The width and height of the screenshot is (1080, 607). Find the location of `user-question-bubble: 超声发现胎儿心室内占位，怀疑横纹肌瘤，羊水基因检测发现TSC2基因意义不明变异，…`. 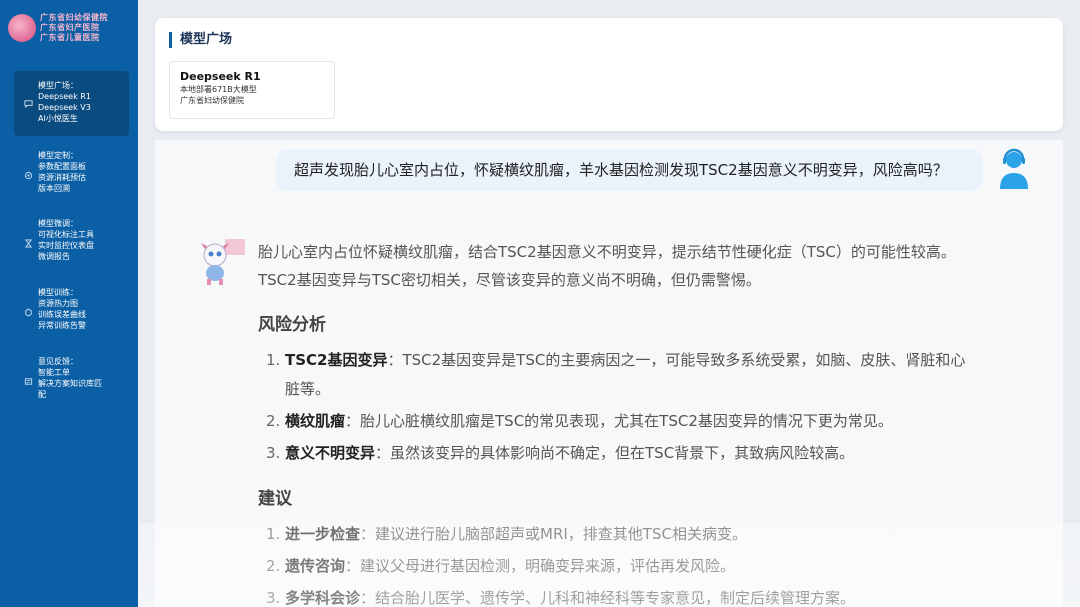

user-question-bubble: 超声发现胎儿心室内占位，怀疑横纹肌瘤，羊水基因检测发现TSC2基因意义不明变异，… is located at coordinates (629, 170).